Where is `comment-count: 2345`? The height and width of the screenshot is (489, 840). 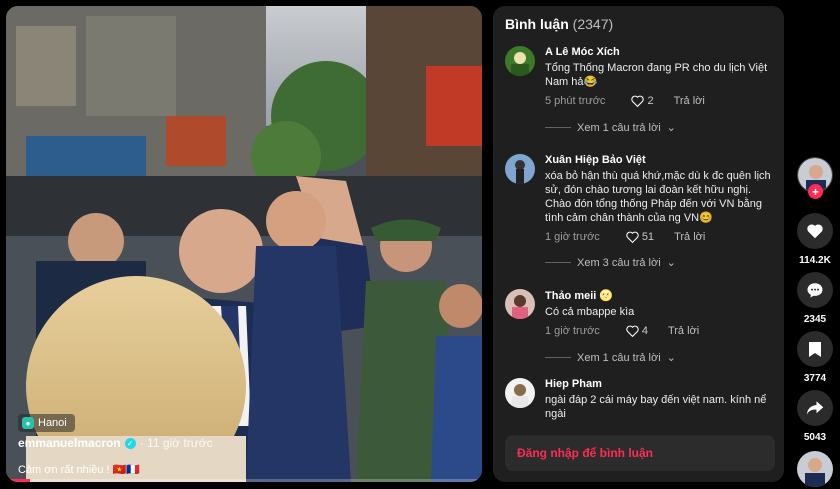
comment-count: 2345 is located at coordinates (815, 319).